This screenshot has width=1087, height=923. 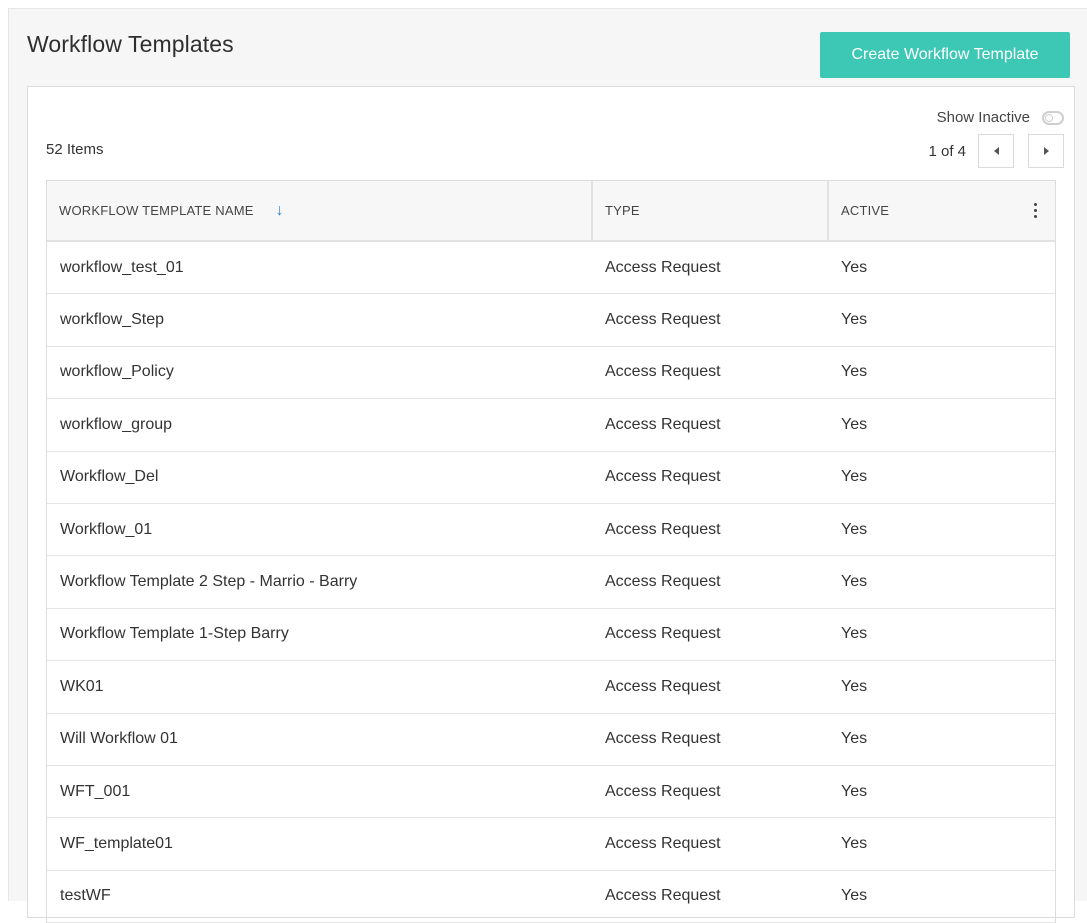 What do you see at coordinates (551, 844) in the screenshot?
I see `table-row: WF_template01 Access Request Yes` at bounding box center [551, 844].